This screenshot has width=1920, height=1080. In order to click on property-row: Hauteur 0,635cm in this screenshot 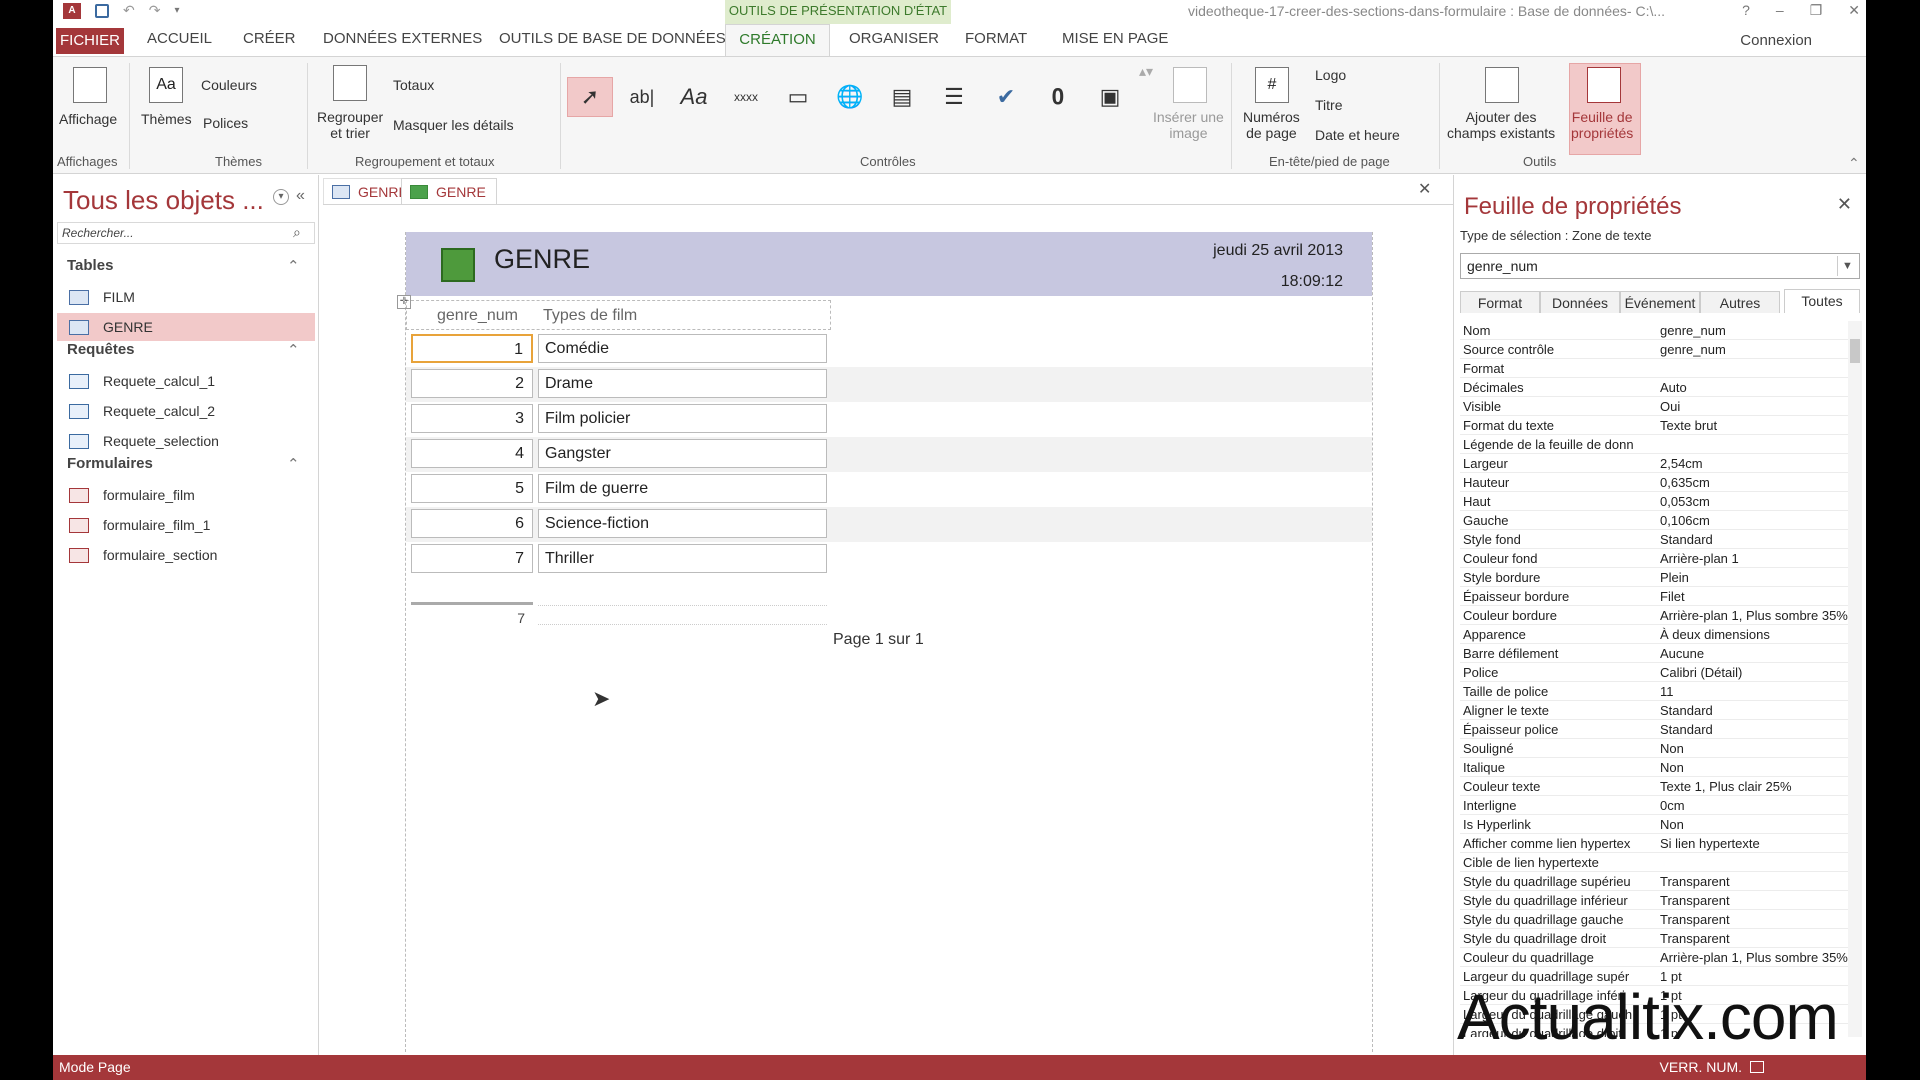, I will do `click(1655, 482)`.